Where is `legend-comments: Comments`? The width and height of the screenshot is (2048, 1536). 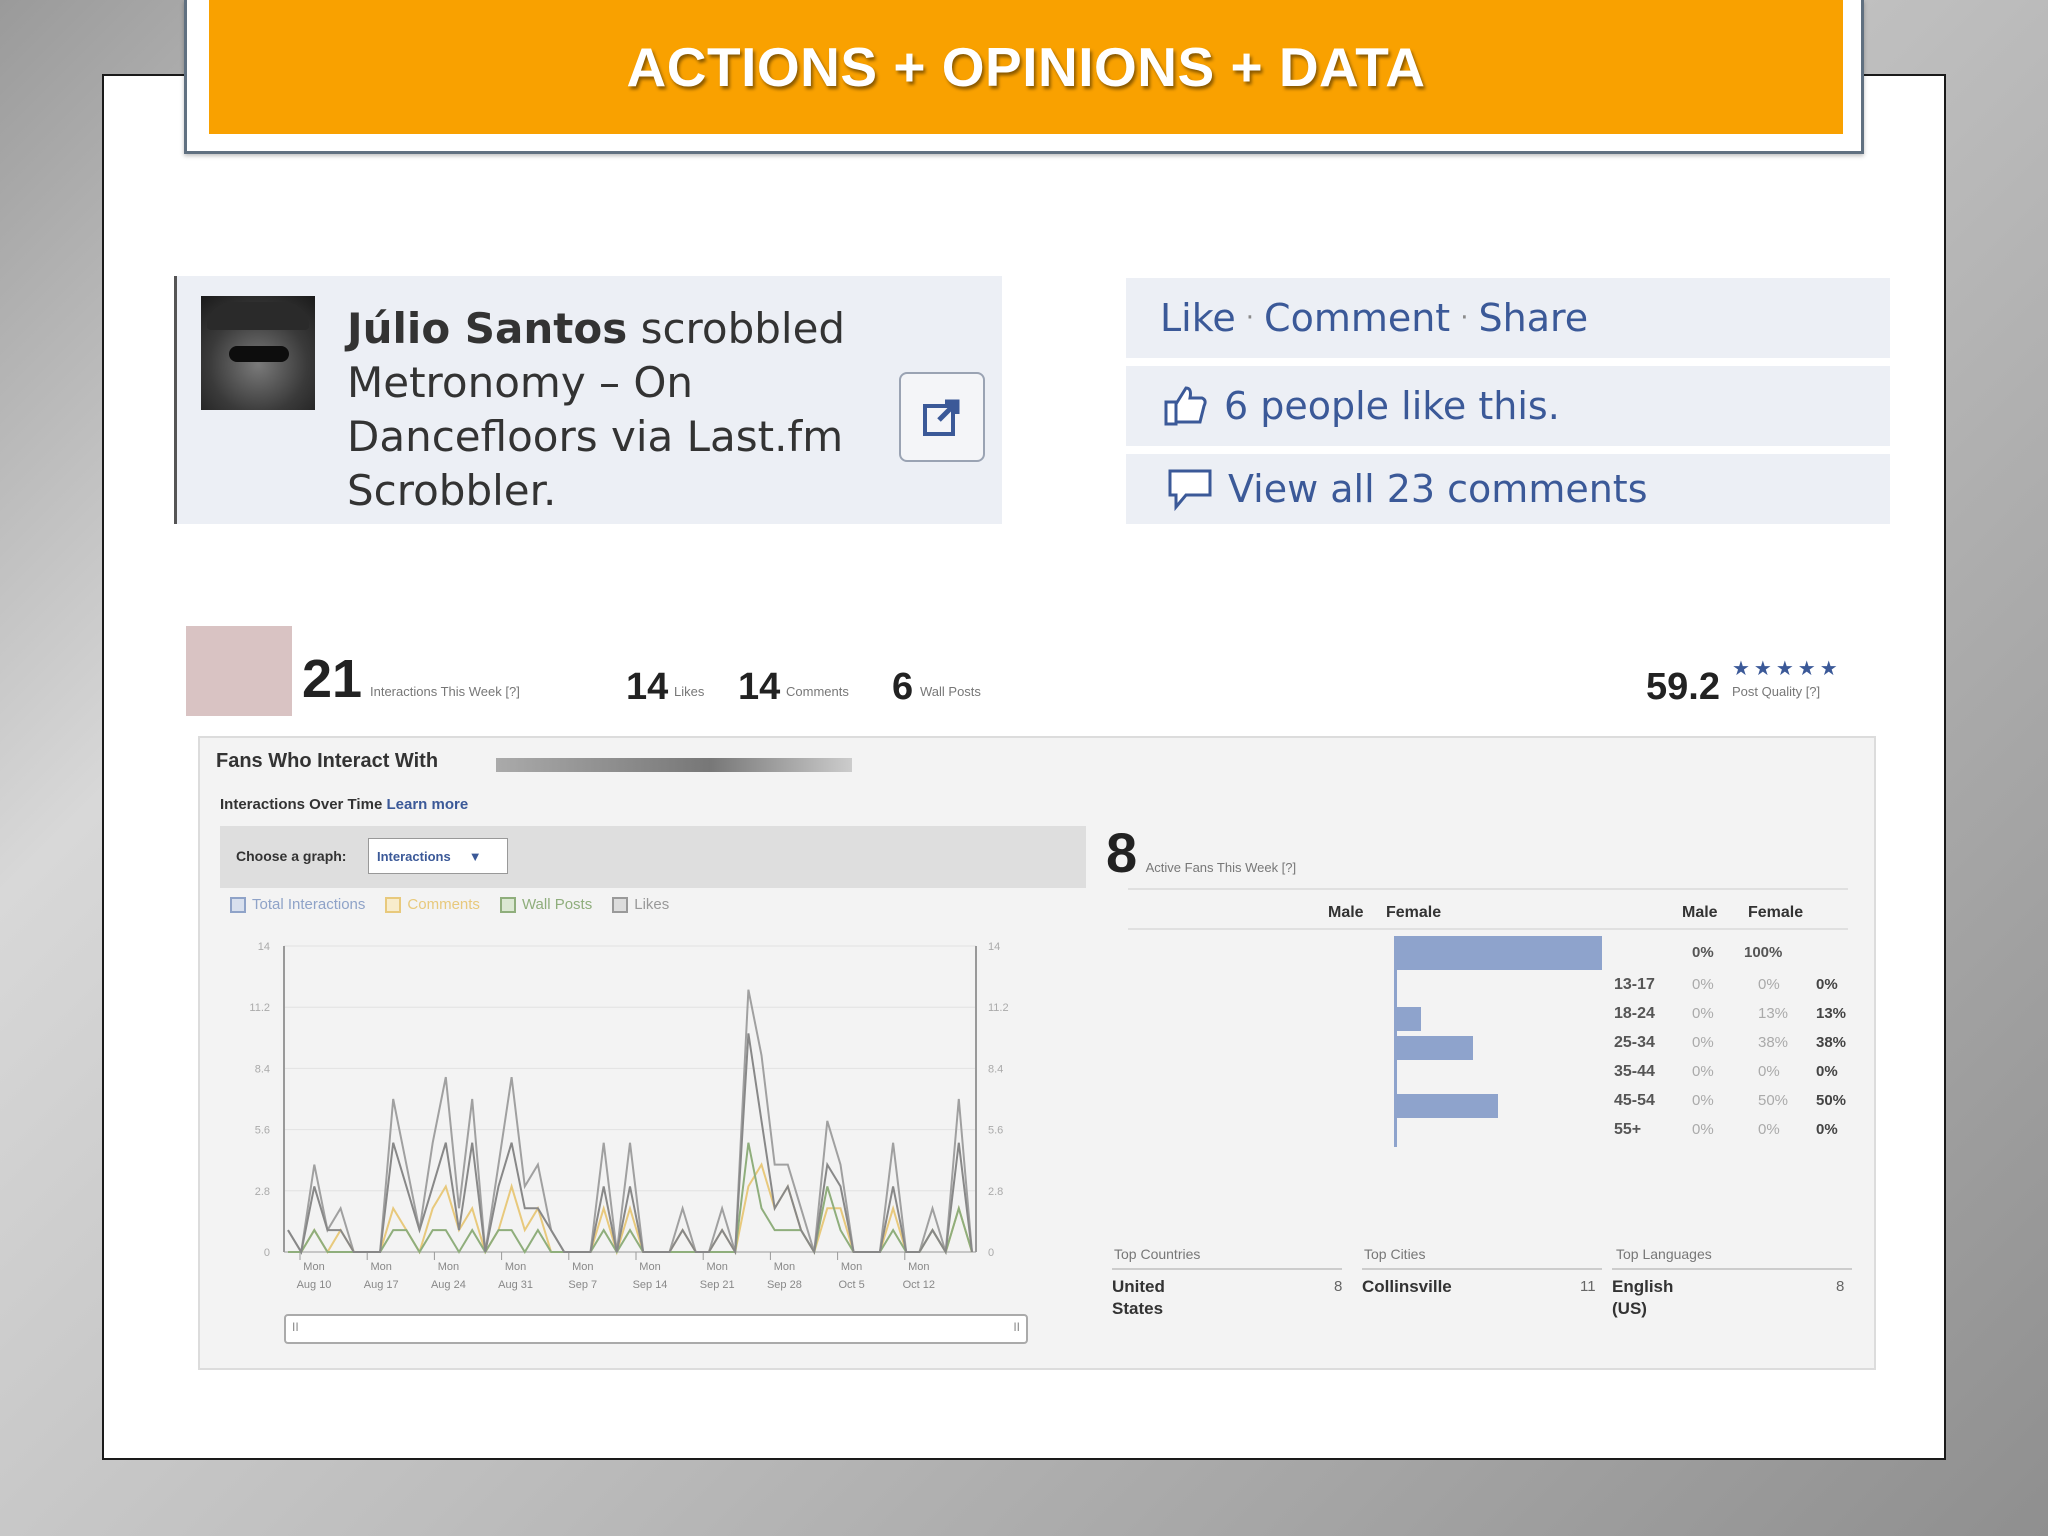 legend-comments: Comments is located at coordinates (432, 904).